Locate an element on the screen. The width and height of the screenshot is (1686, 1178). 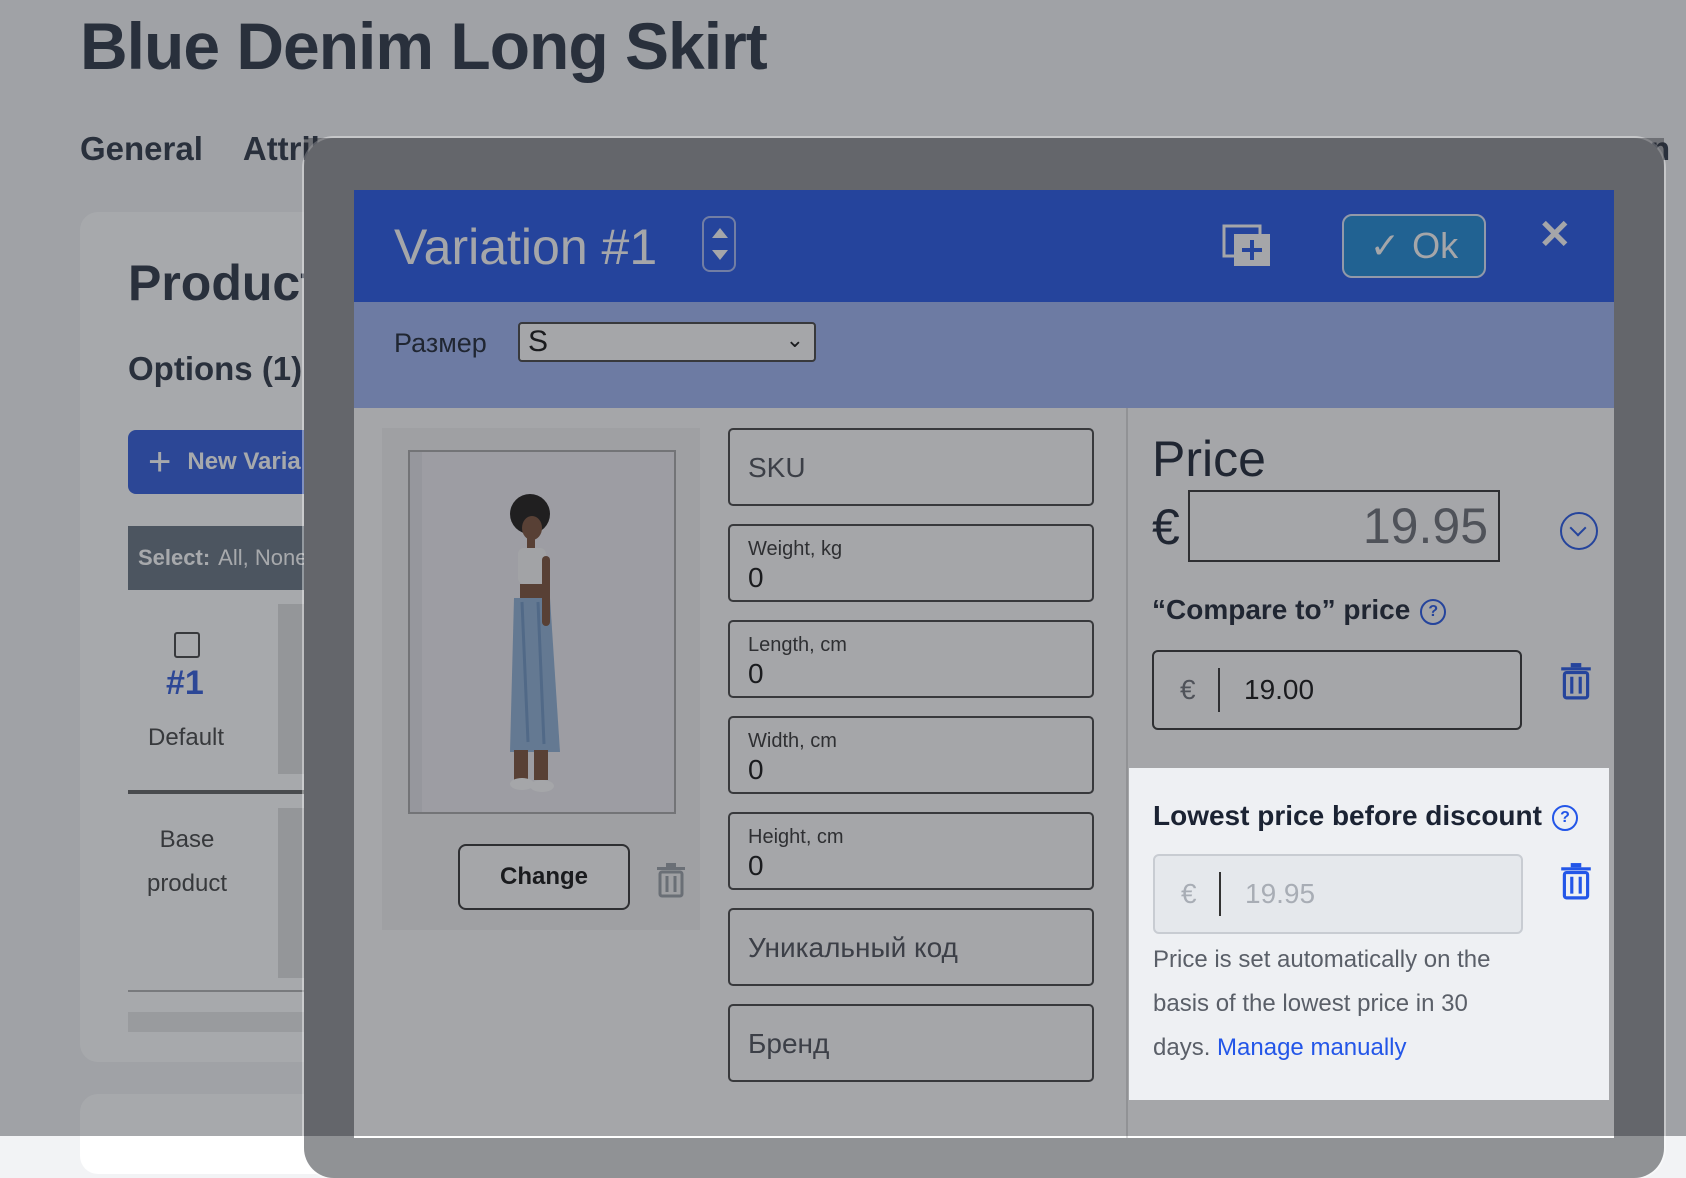
lowest-currency: € is located at coordinates (1189, 893).